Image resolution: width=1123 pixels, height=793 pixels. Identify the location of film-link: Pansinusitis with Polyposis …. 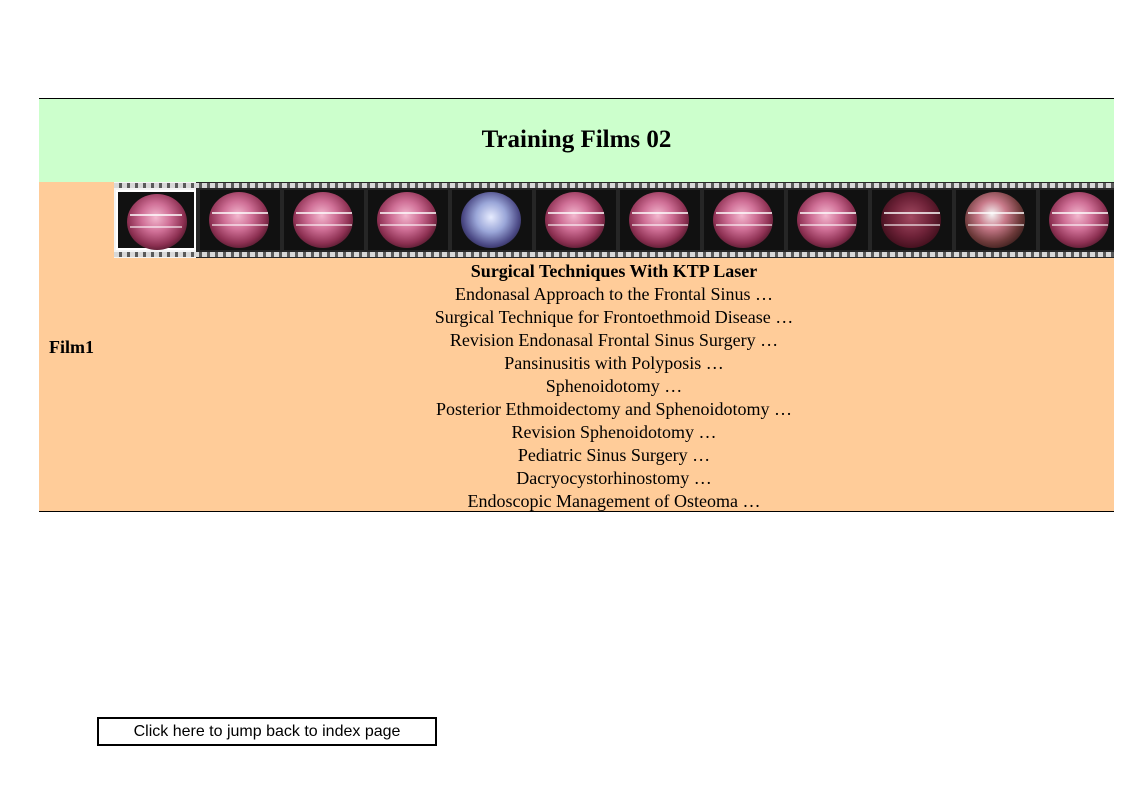
(614, 363).